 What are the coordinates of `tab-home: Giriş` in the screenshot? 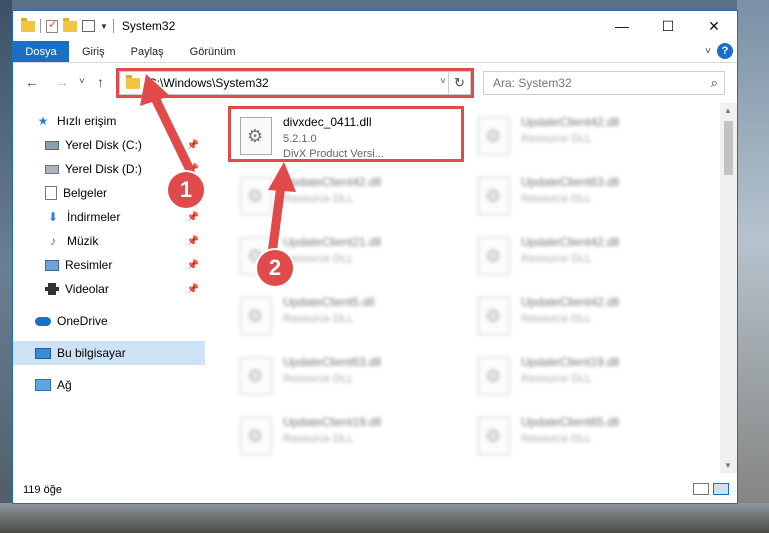 It's located at (93, 51).